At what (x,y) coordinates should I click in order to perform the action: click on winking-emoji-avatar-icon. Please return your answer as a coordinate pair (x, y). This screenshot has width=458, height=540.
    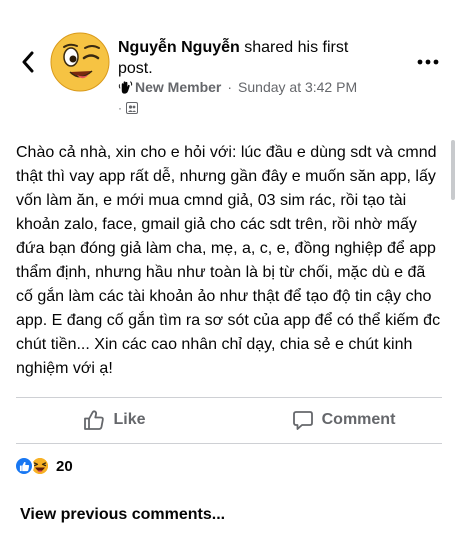
    Looking at the image, I should click on (80, 62).